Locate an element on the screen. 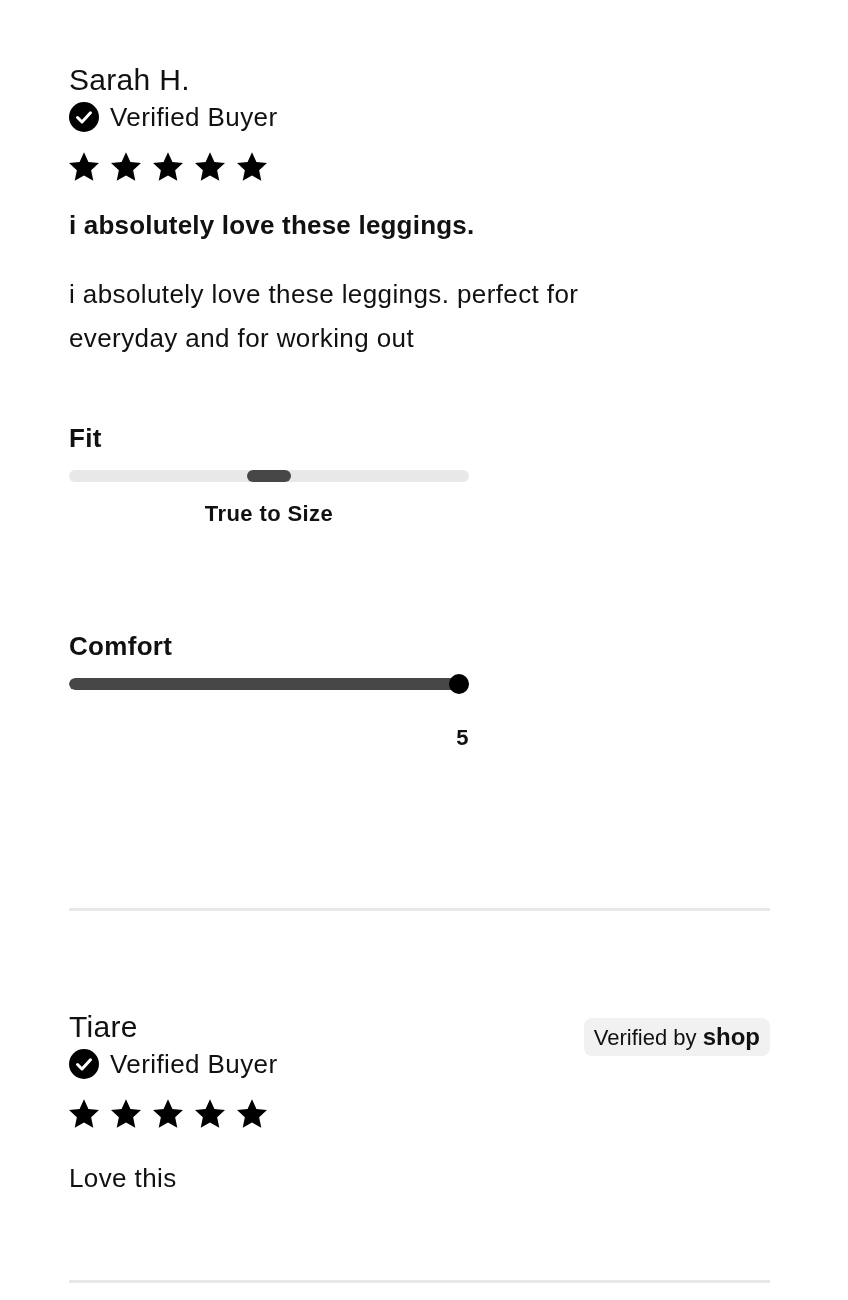 Image resolution: width=848 pixels, height=1300 pixels. attribute-value: 5 is located at coordinates (462, 738).